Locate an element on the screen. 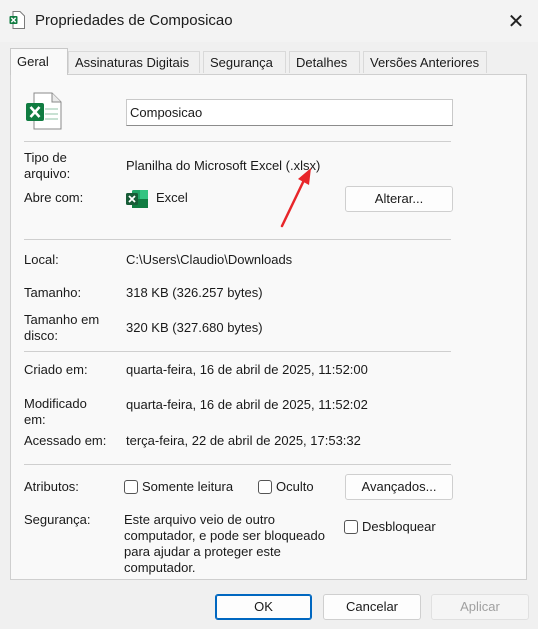 The width and height of the screenshot is (538, 629). hidden-checkbox: Oculto is located at coordinates (286, 486).